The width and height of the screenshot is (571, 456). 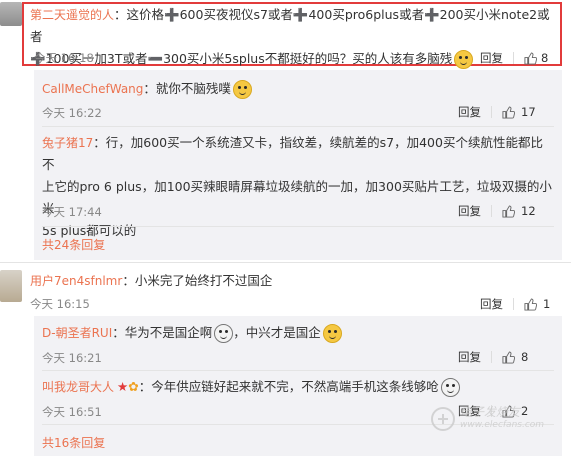 I want to click on elecfans-logo-icon, so click(x=443, y=419).